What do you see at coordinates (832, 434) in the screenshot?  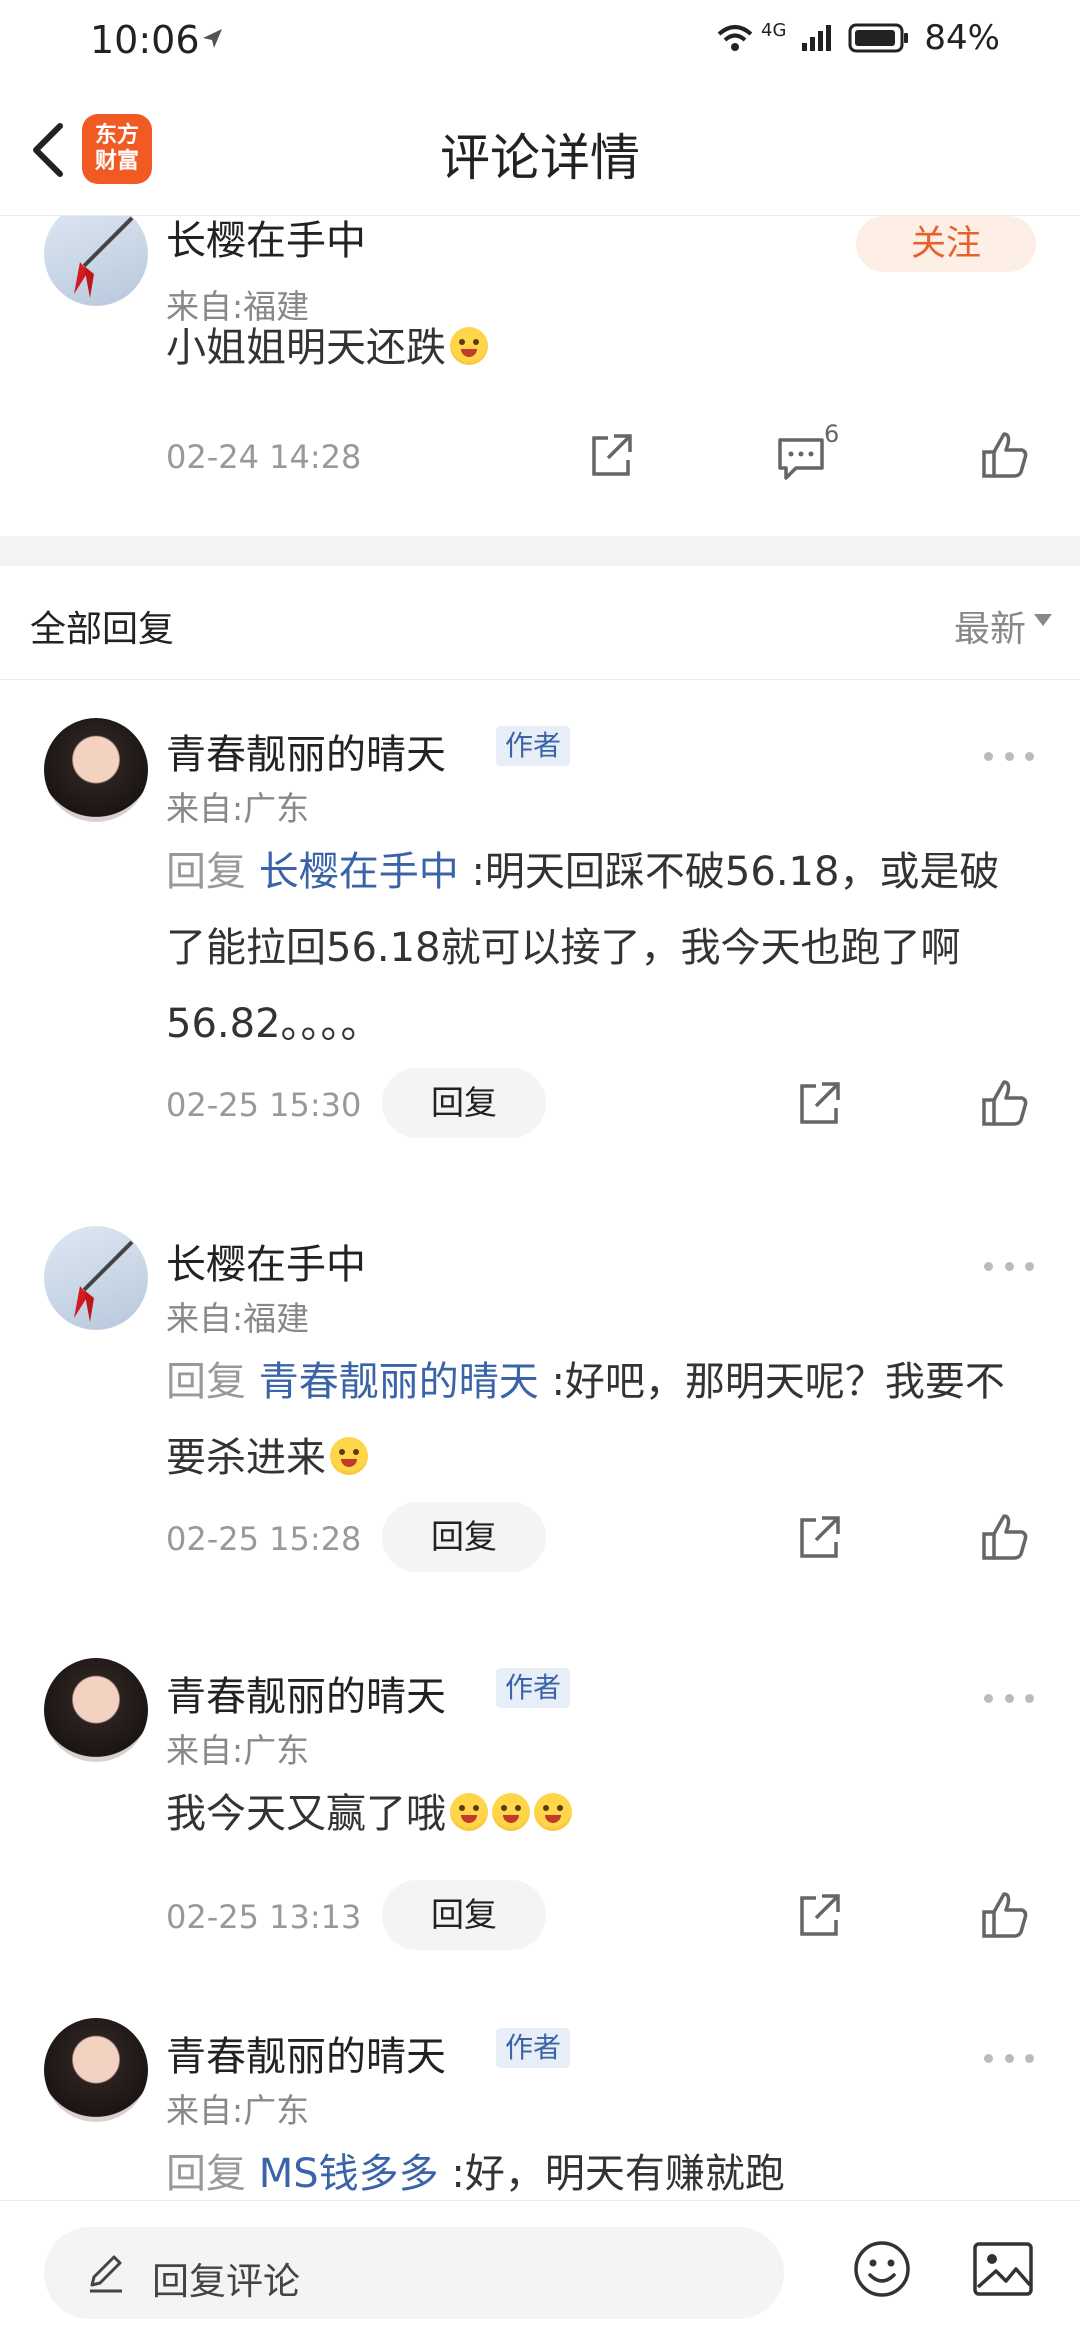 I see `comment-count: 6` at bounding box center [832, 434].